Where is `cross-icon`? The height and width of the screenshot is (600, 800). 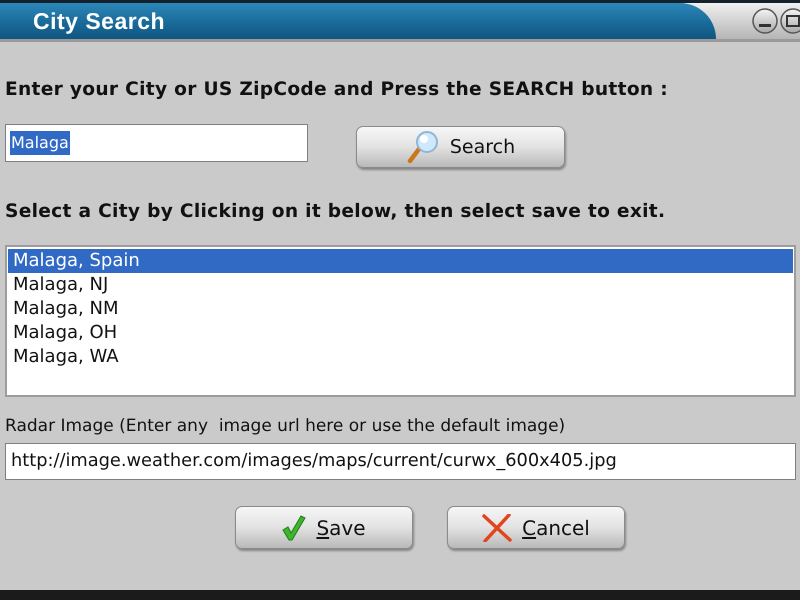 cross-icon is located at coordinates (497, 528).